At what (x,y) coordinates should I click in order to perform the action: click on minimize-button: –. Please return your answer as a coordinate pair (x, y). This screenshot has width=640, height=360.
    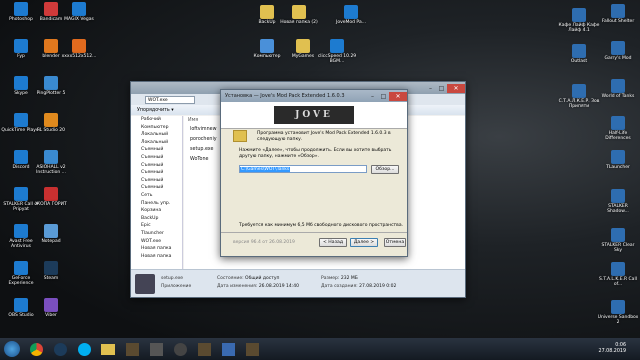
    Looking at the image, I should click on (430, 88).